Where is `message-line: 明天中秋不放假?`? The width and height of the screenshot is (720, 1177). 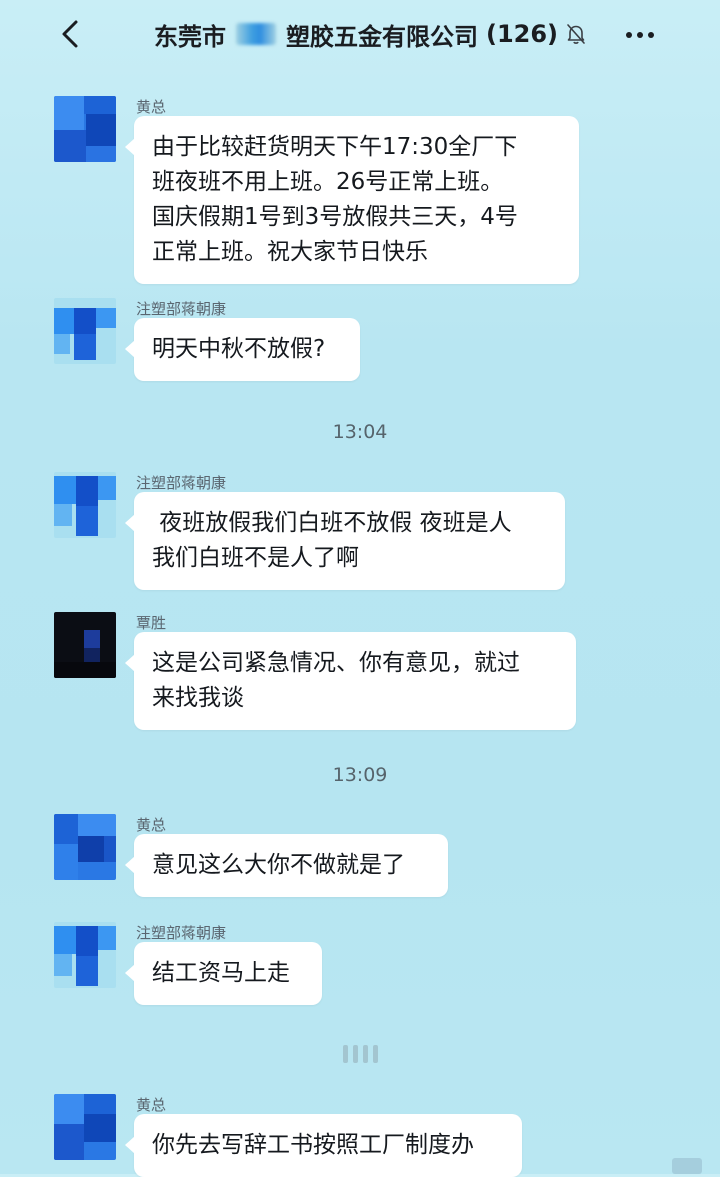
message-line: 明天中秋不放假? is located at coordinates (239, 349).